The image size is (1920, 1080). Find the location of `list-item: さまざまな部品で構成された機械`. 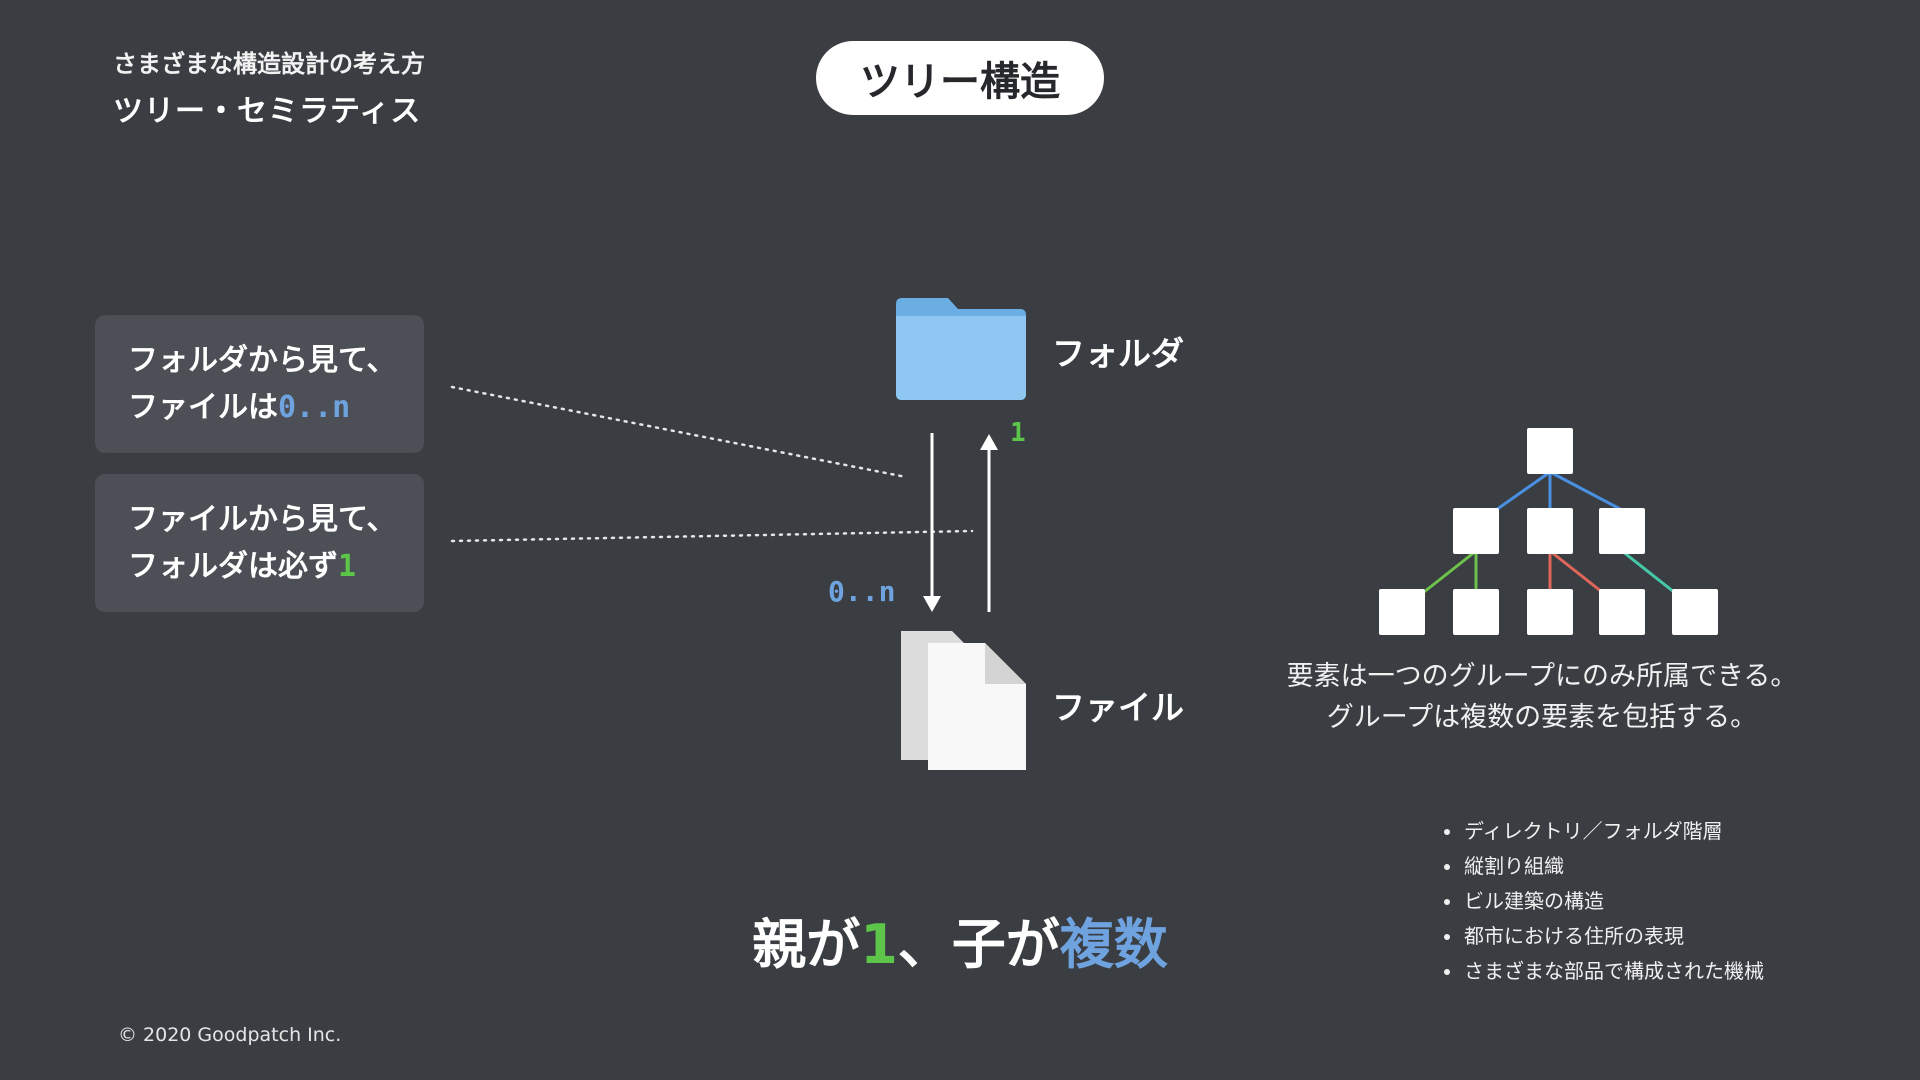

list-item: さまざまな部品で構成された機械 is located at coordinates (1602, 971).